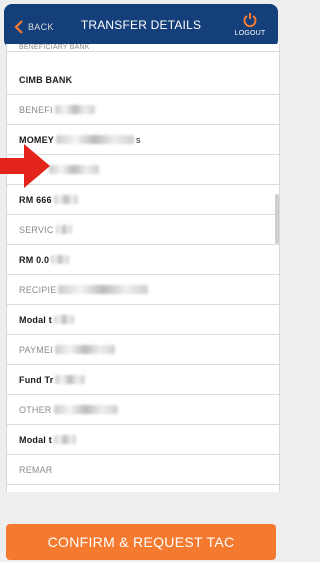 The width and height of the screenshot is (320, 562). I want to click on remarks-label: REMAR, so click(36, 469).